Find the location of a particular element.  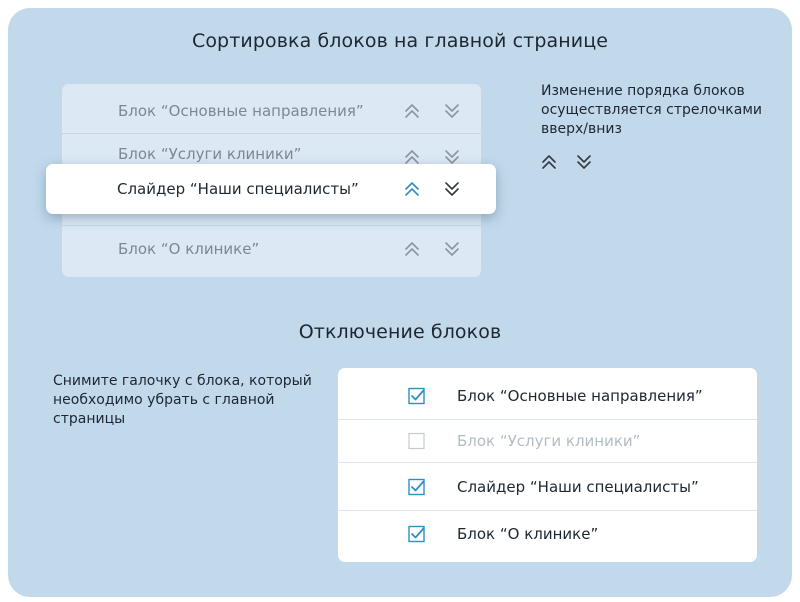

check-row-specialists-slider: Слайдер “Наши специалисты” is located at coordinates (547, 487).